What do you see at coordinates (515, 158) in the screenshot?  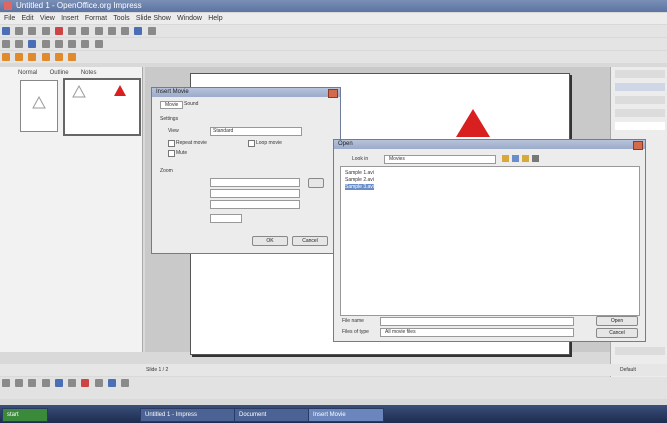 I see `desktop-icon` at bounding box center [515, 158].